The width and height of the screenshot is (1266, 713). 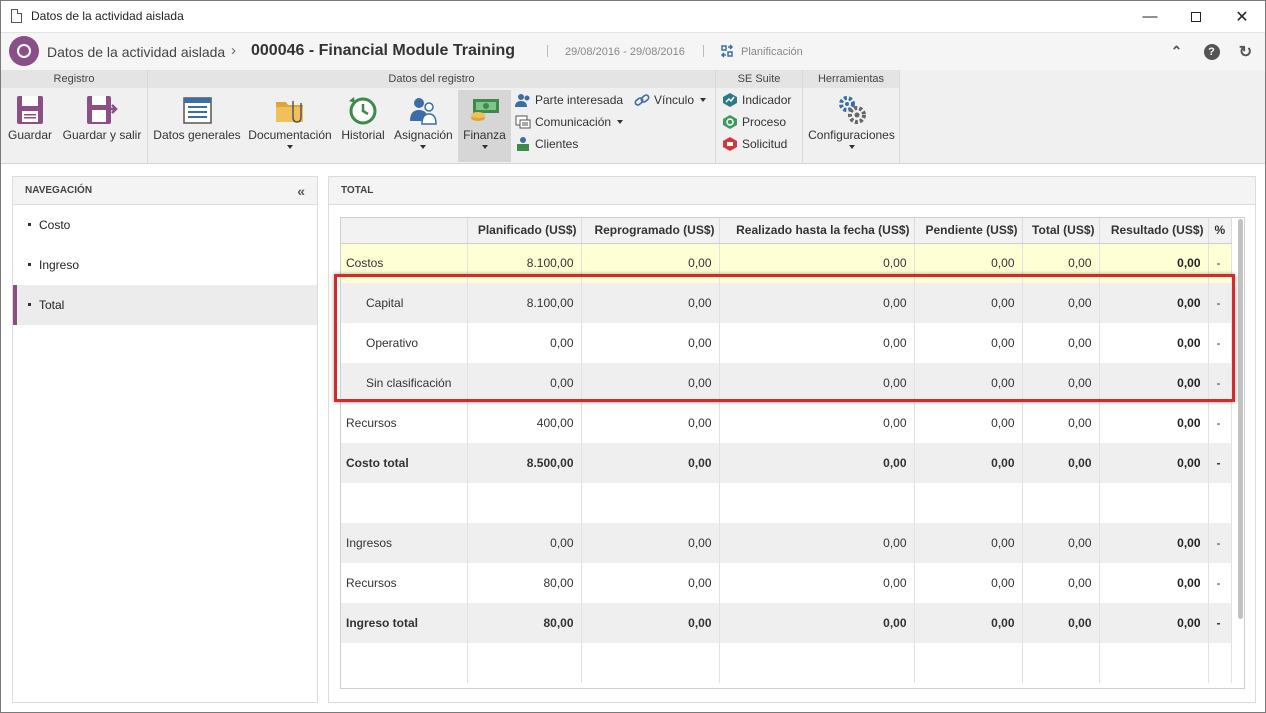 What do you see at coordinates (1245, 52) in the screenshot?
I see `refresh-icon: ↻` at bounding box center [1245, 52].